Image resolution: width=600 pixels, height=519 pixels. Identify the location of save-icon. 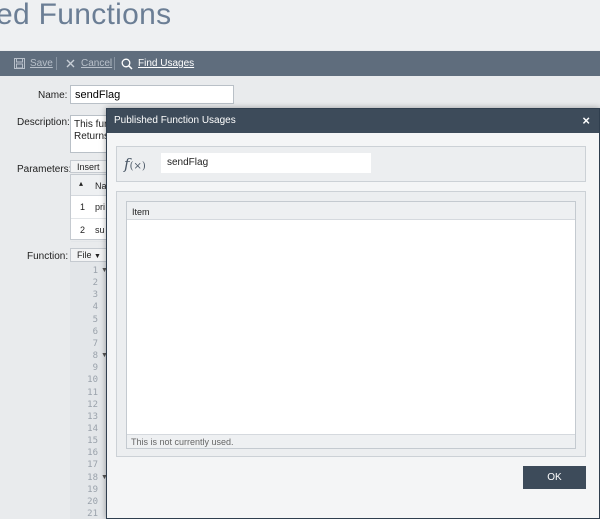
(19, 64).